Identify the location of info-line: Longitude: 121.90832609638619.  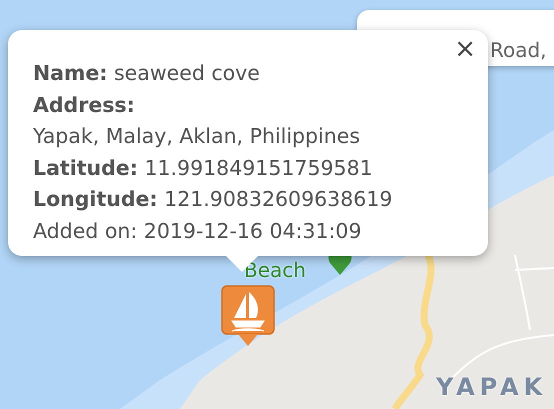
(213, 199).